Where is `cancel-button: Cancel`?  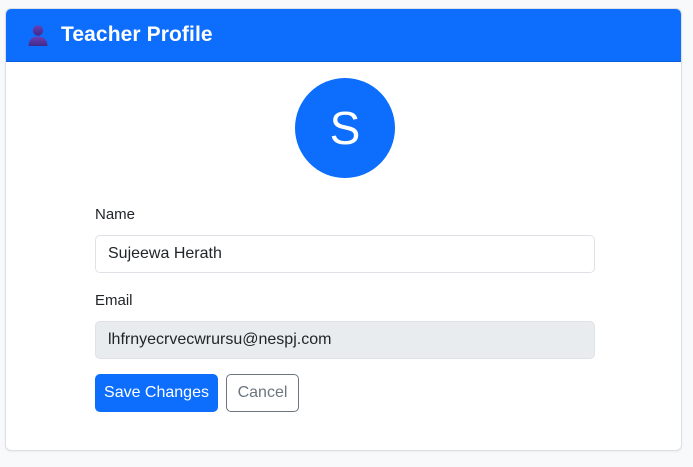
cancel-button: Cancel is located at coordinates (262, 393).